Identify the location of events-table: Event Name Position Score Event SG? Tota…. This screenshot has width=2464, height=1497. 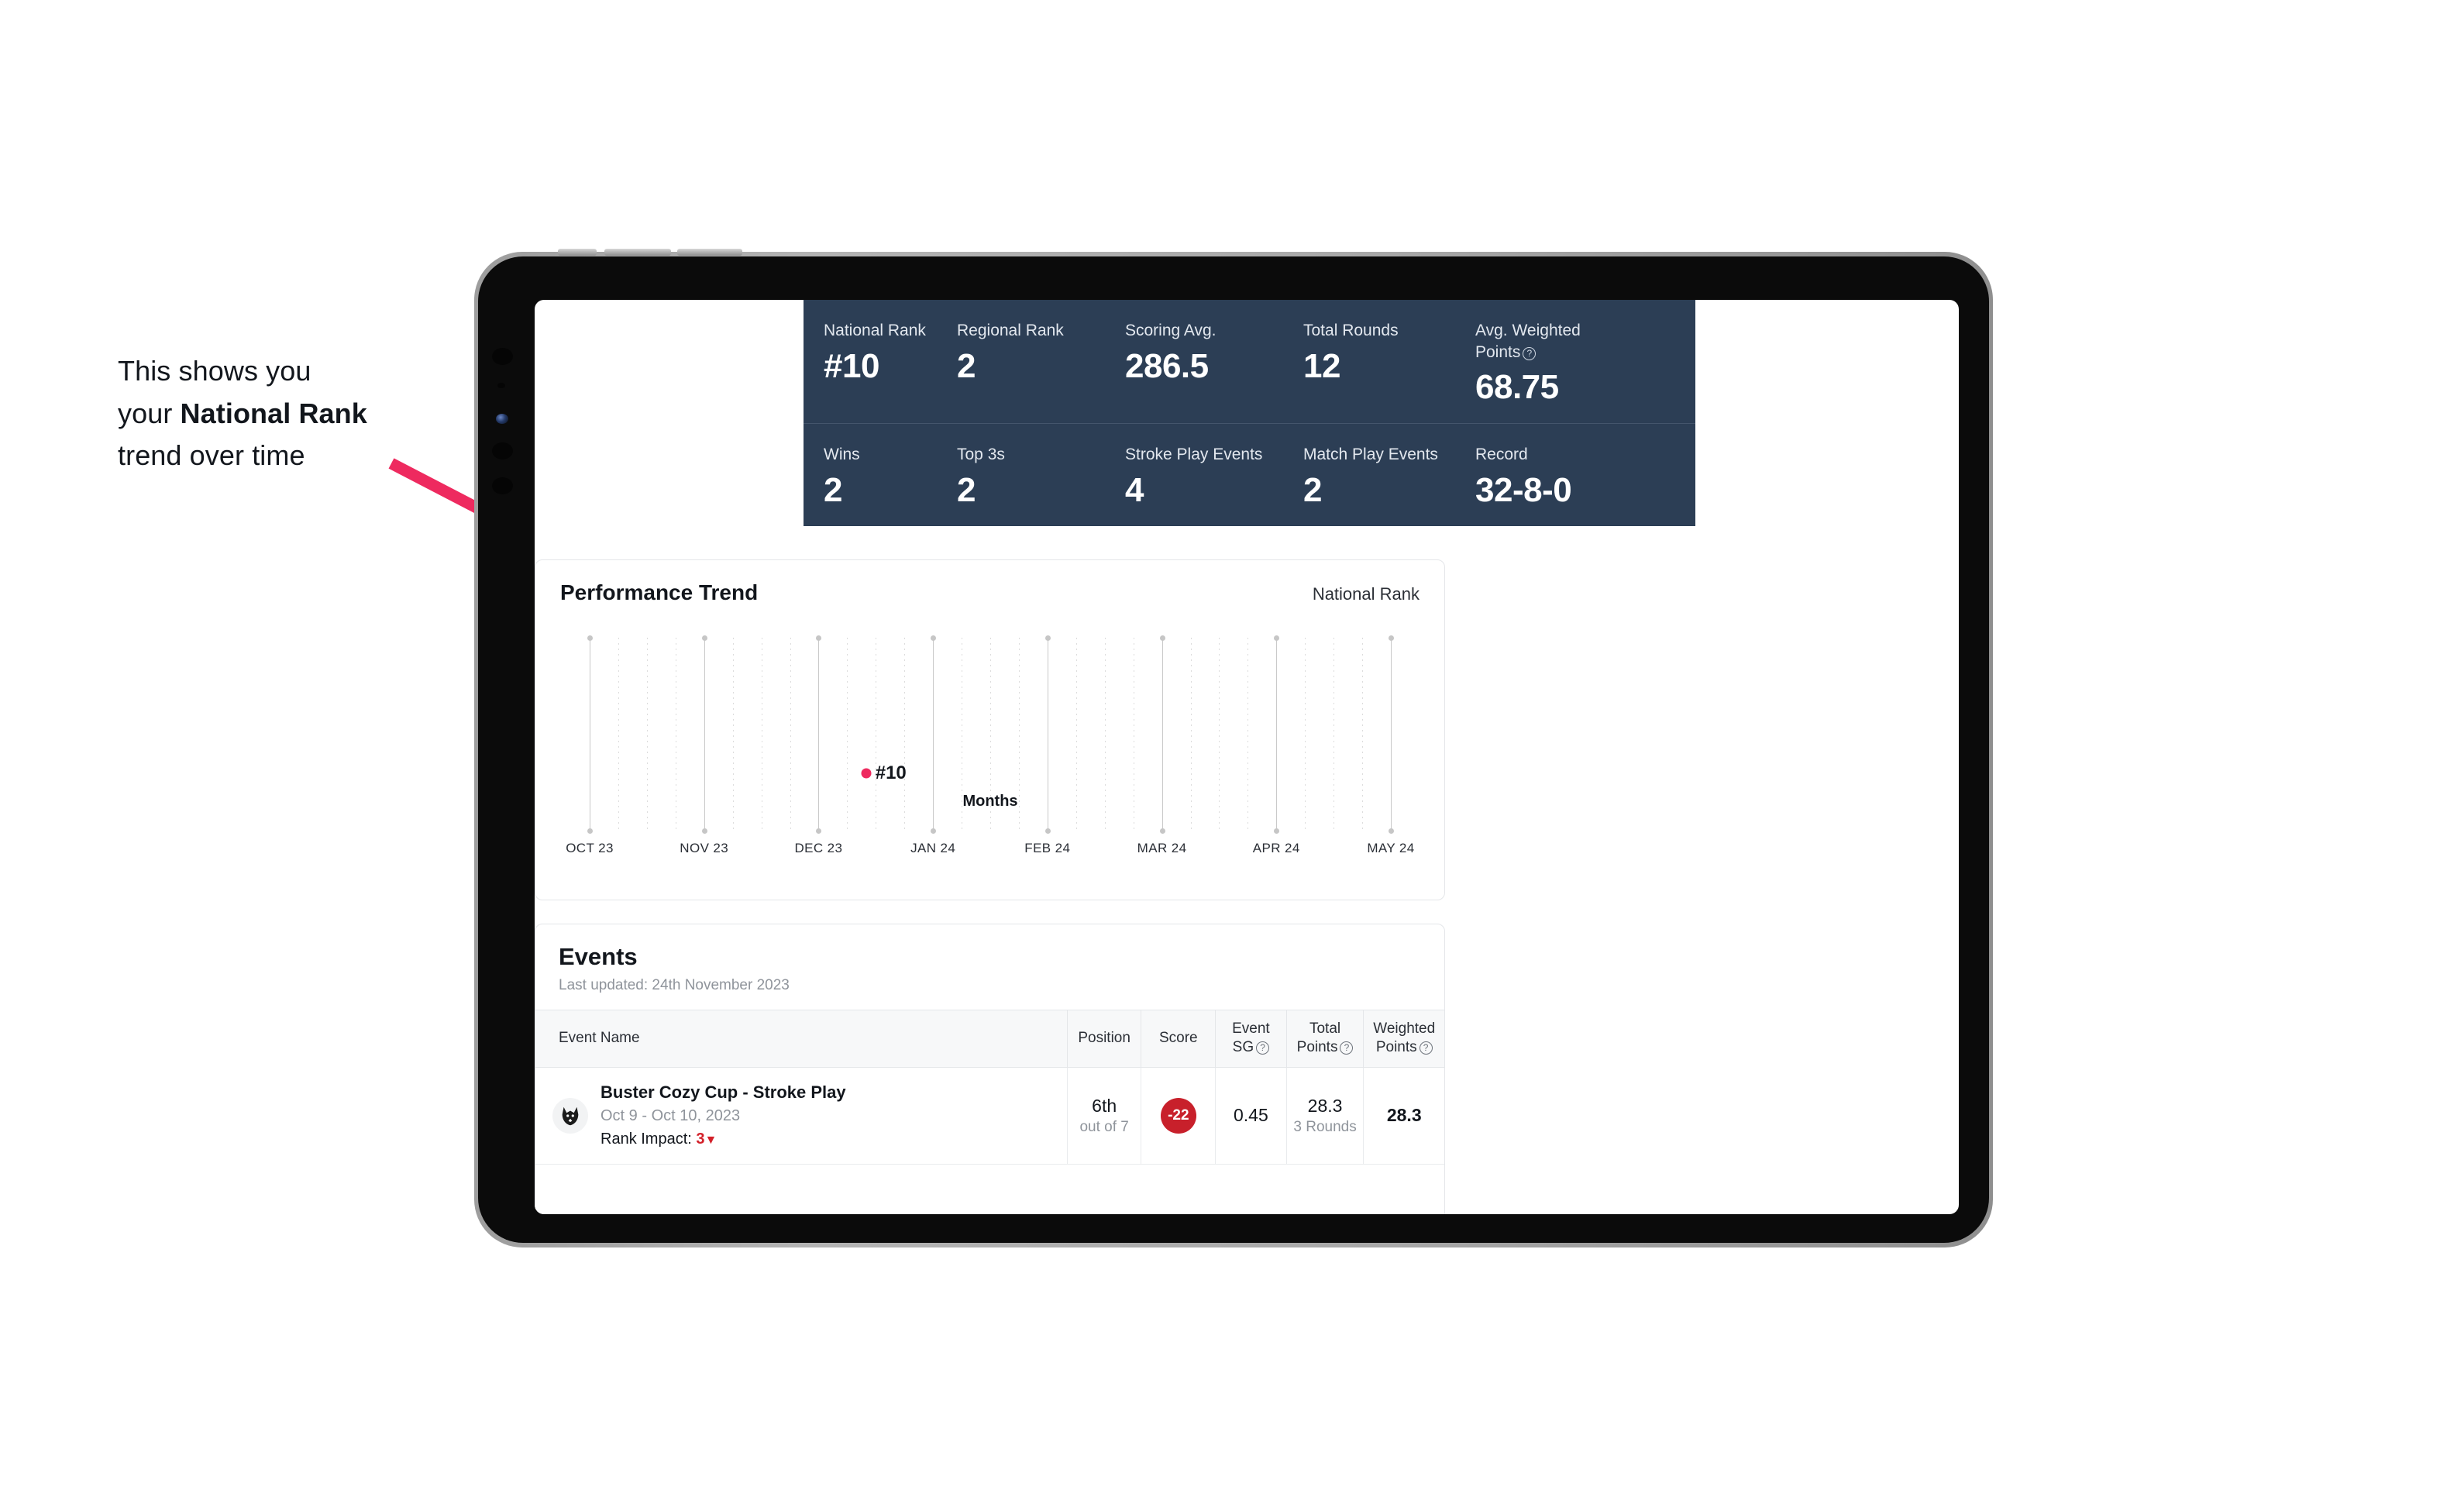
(989, 1087).